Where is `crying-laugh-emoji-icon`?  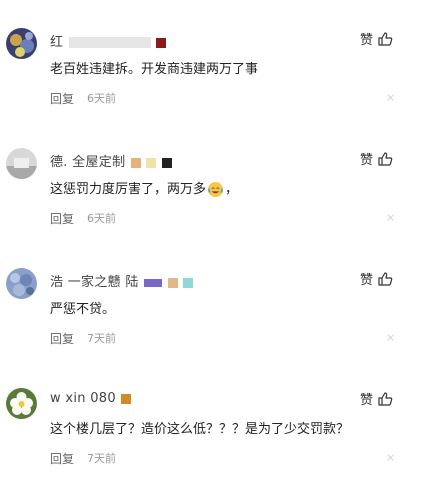 crying-laugh-emoji-icon is located at coordinates (215, 189).